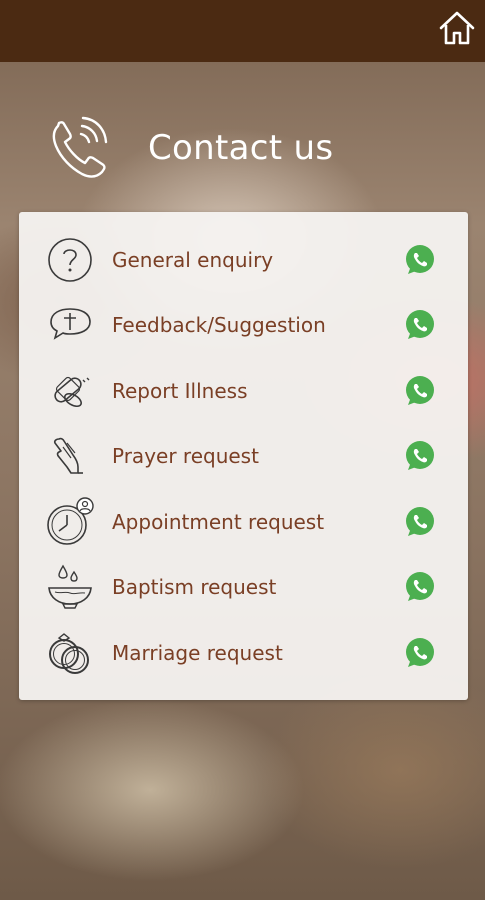 This screenshot has width=485, height=900. I want to click on home-icon, so click(457, 28).